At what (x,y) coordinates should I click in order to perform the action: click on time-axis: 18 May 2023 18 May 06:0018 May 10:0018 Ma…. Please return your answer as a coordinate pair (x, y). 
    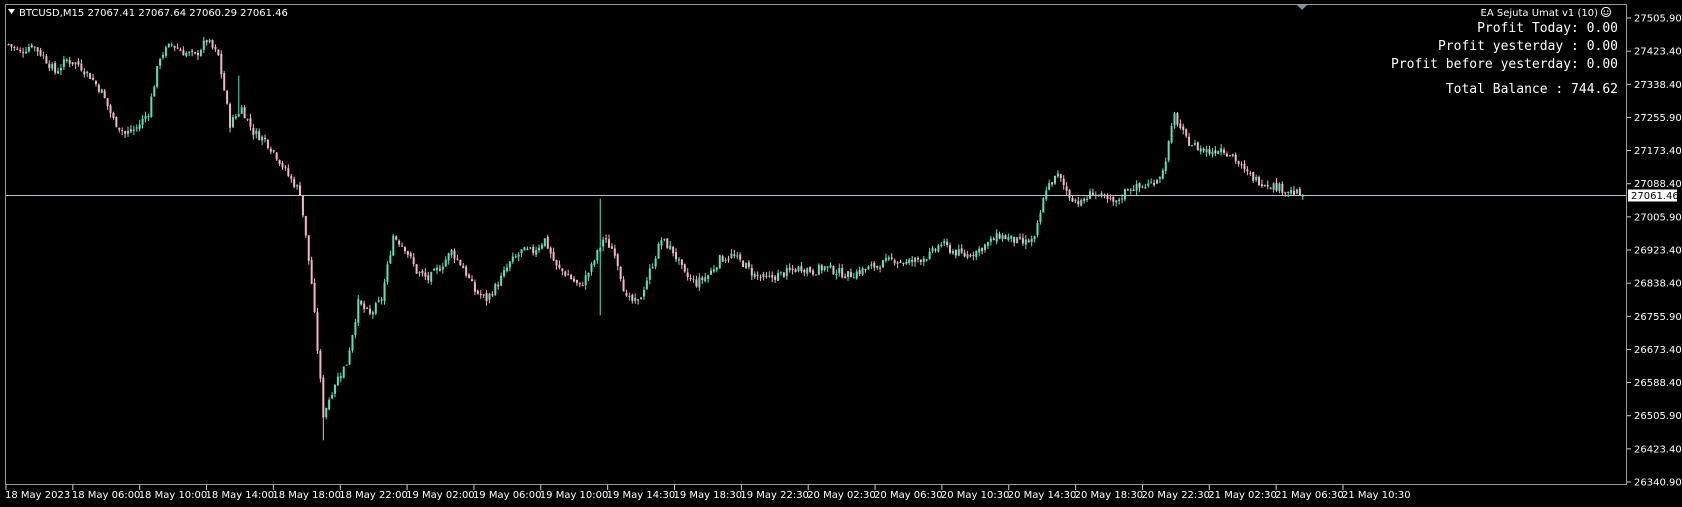
    Looking at the image, I should click on (708, 493).